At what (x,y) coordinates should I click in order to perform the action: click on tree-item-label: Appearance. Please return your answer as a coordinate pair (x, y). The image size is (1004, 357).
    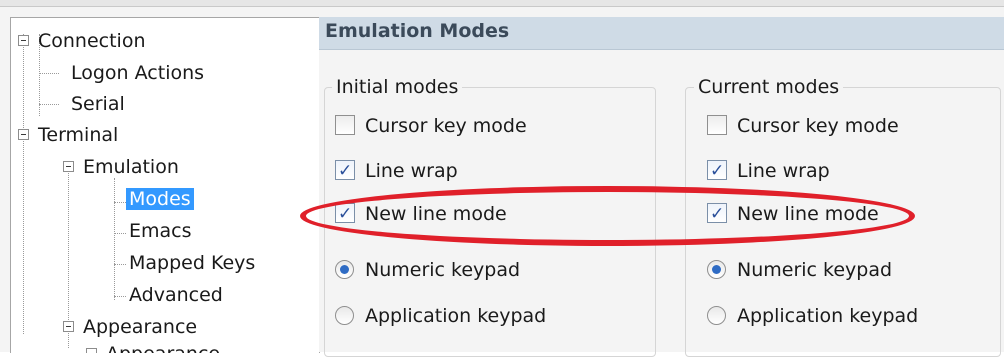
    Looking at the image, I should click on (140, 327).